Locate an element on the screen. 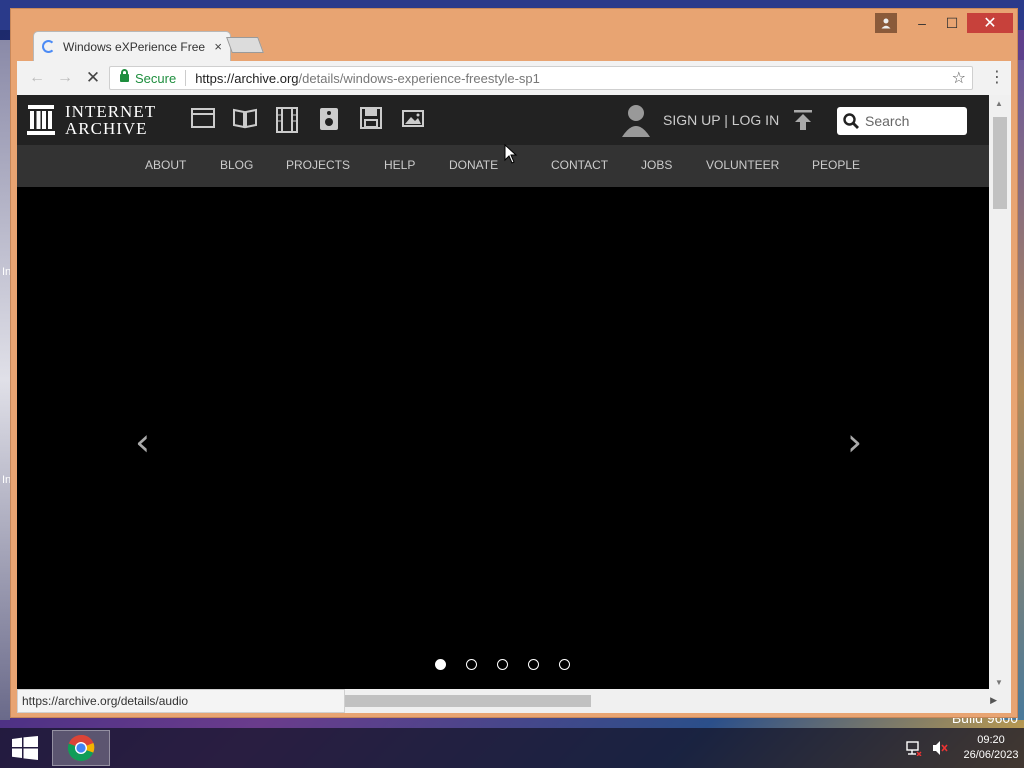 The height and width of the screenshot is (768, 1024). nav-about: ABOUT is located at coordinates (165, 165).